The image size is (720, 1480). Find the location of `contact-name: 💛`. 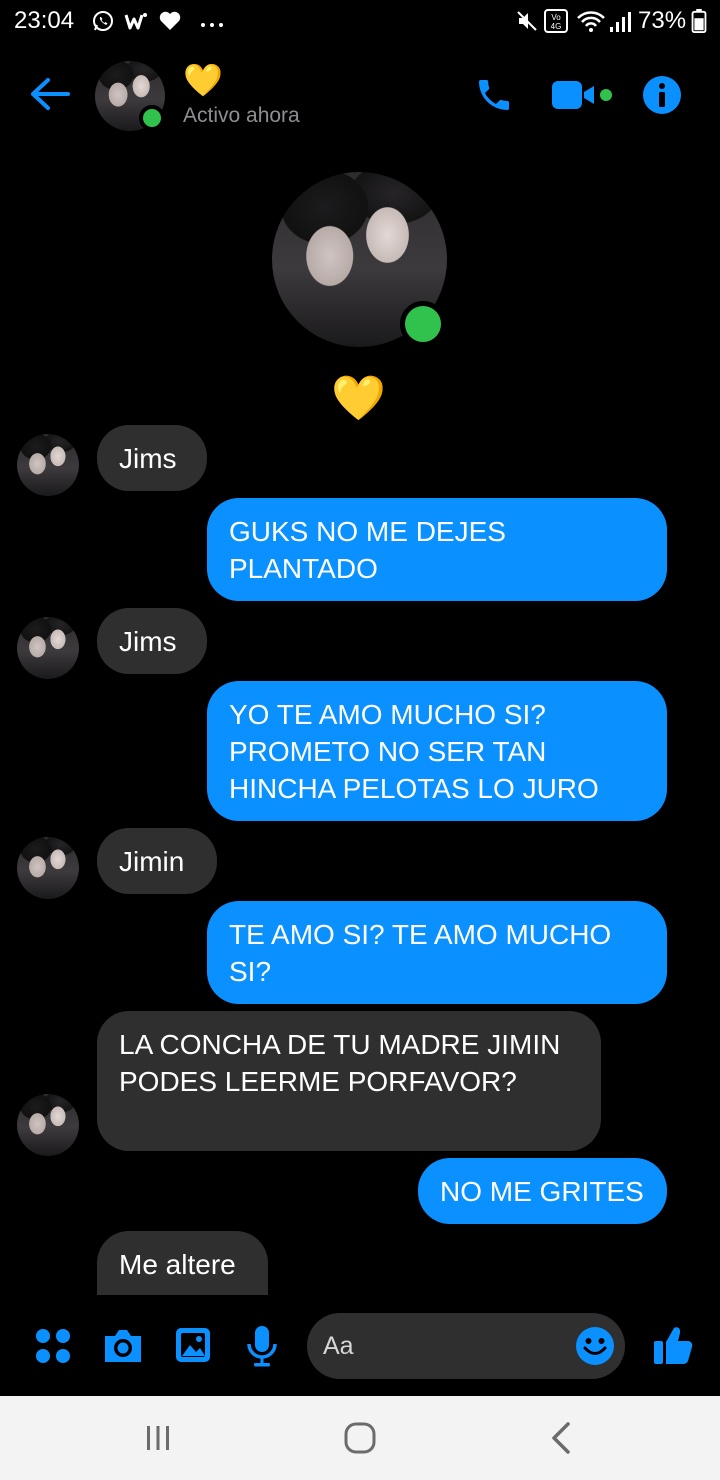

contact-name: 💛 is located at coordinates (203, 80).